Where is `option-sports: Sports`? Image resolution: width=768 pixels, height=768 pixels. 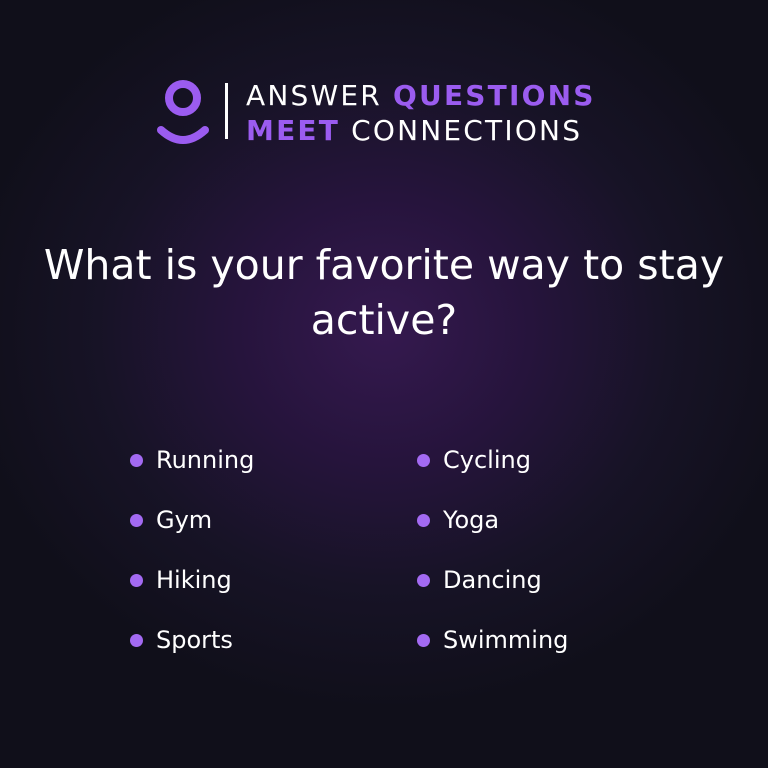 option-sports: Sports is located at coordinates (181, 640).